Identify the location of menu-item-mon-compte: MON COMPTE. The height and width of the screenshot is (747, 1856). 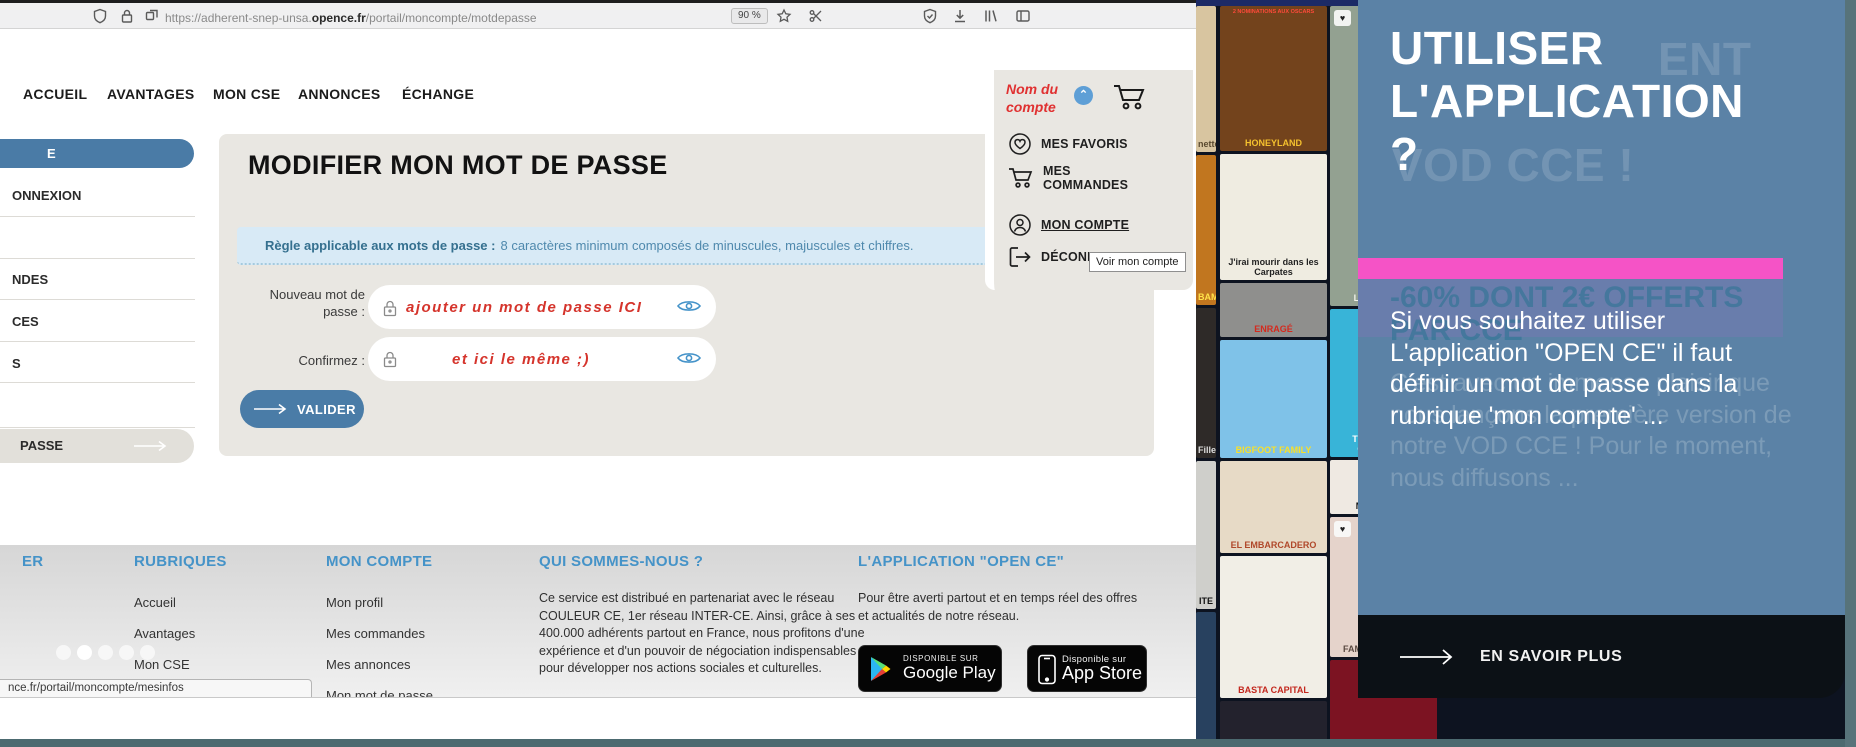
(1079, 225).